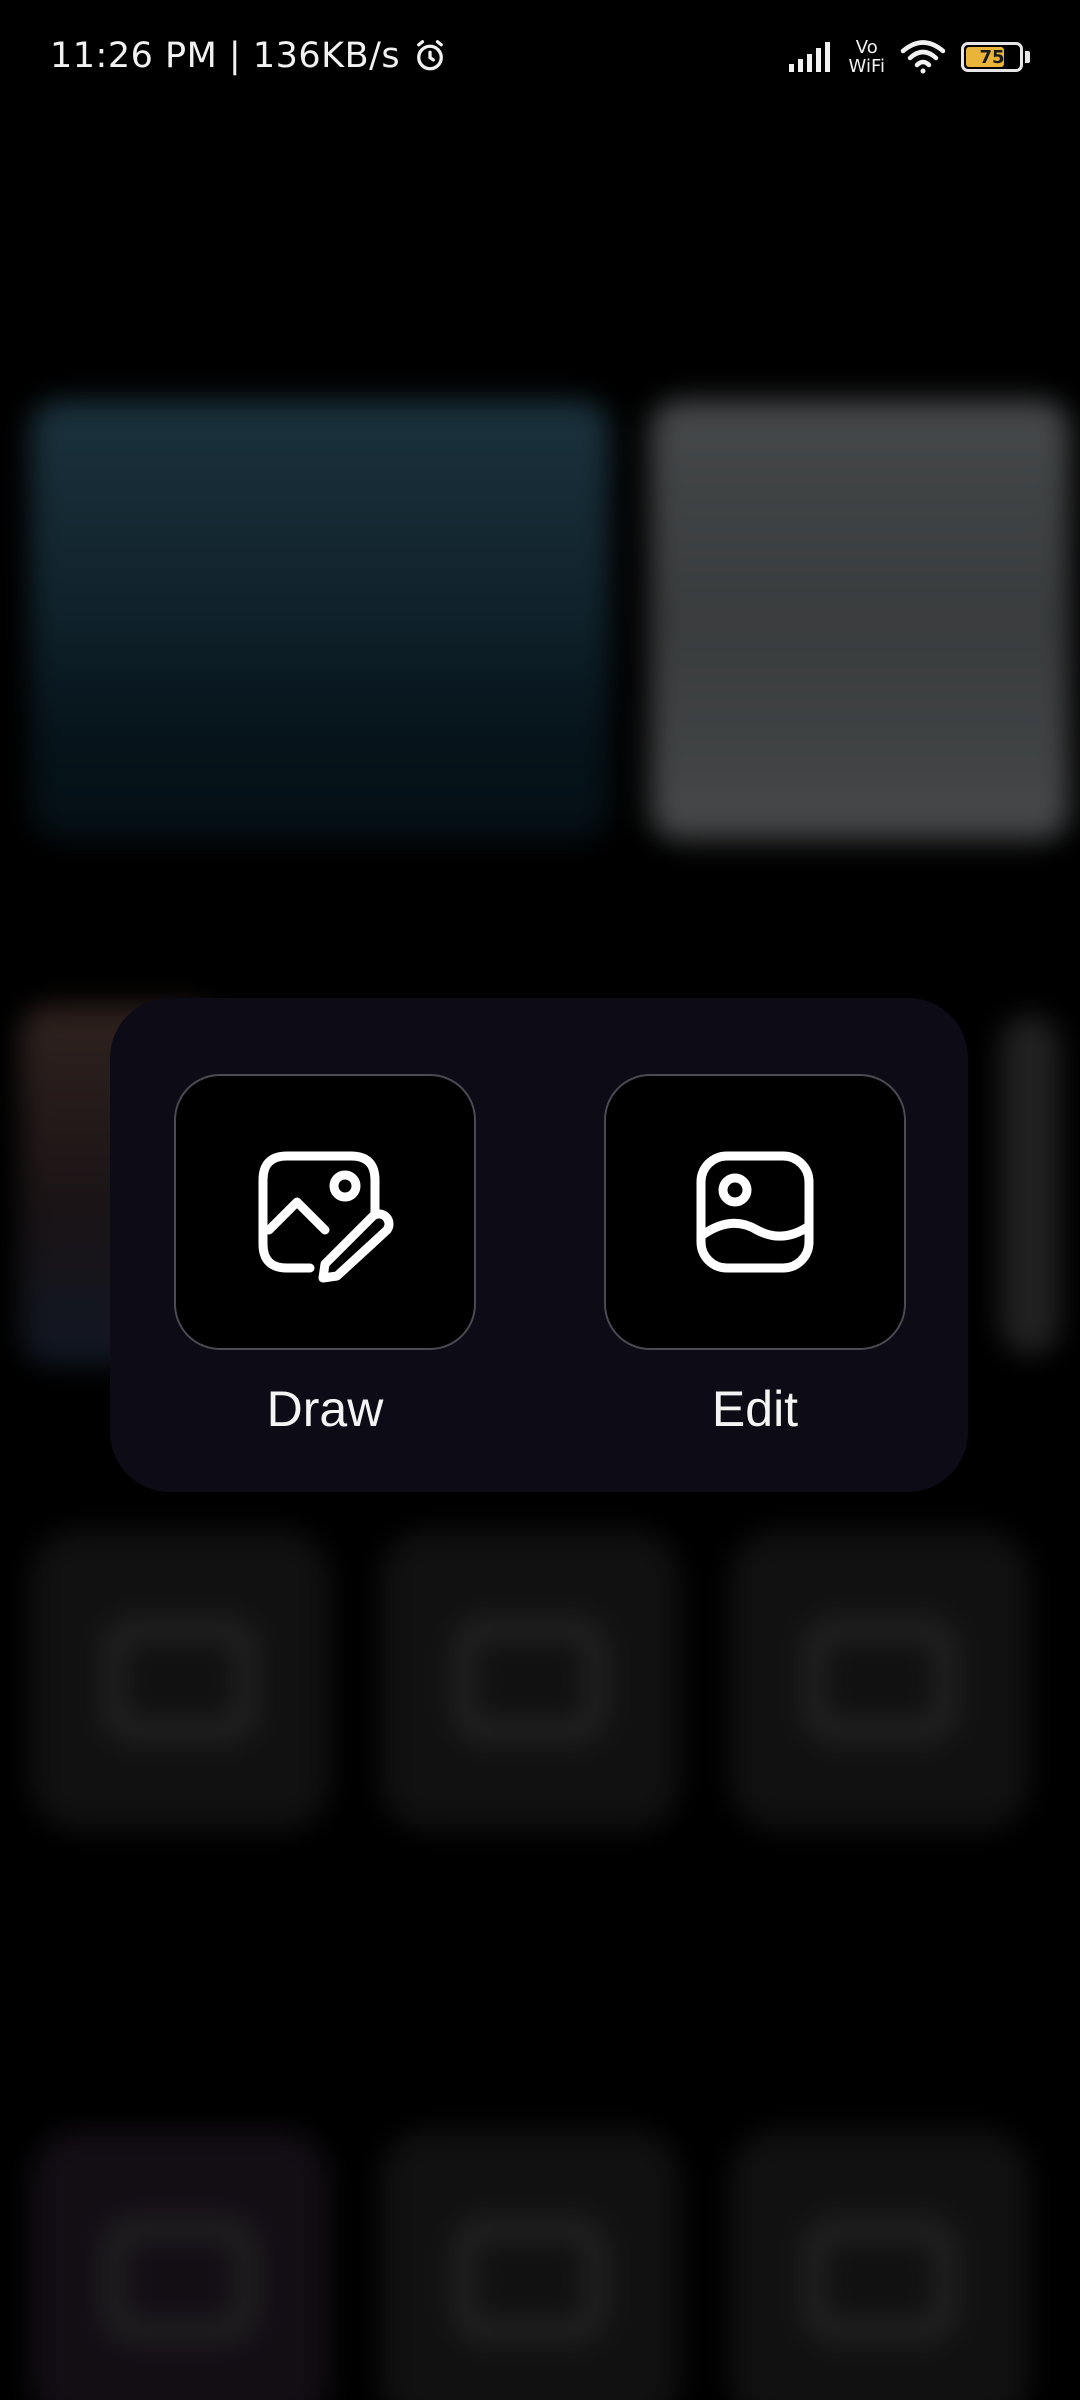  I want to click on battery-level: 75, so click(992, 57).